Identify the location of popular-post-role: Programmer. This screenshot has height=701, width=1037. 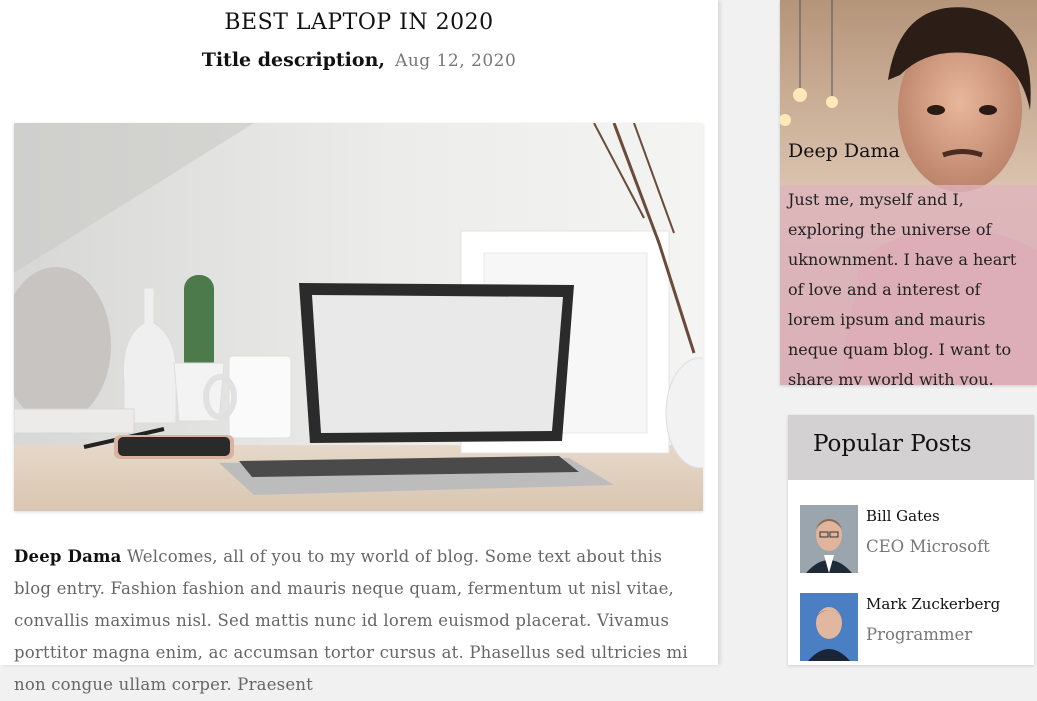
(919, 634).